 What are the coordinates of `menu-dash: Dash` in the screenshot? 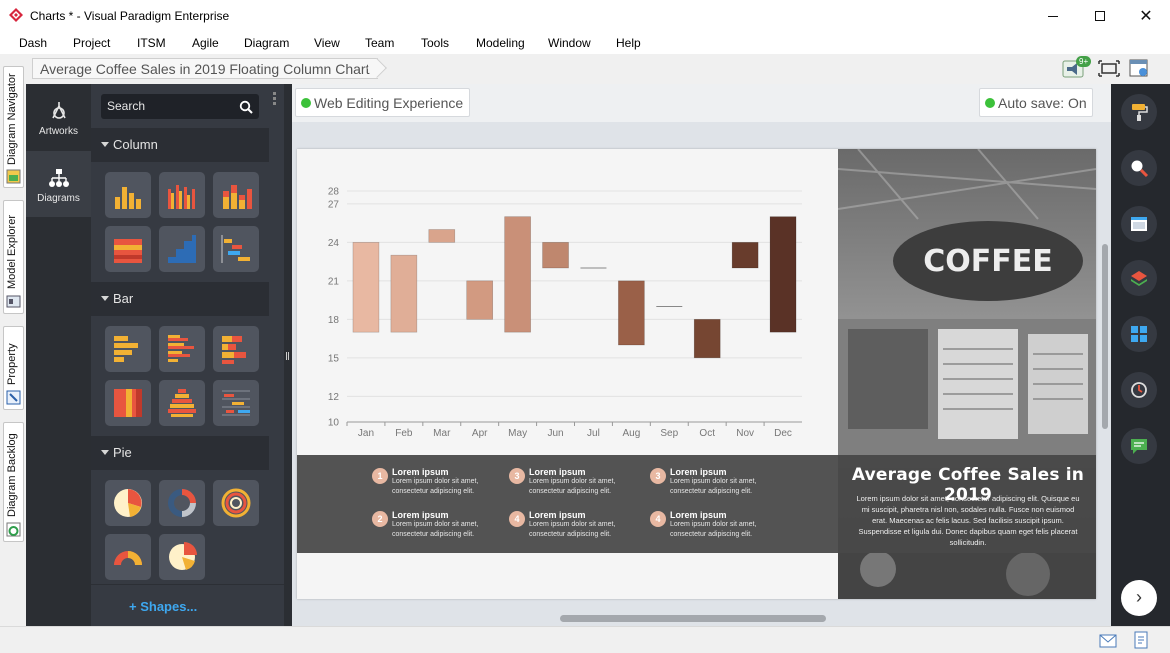 It's located at (33, 43).